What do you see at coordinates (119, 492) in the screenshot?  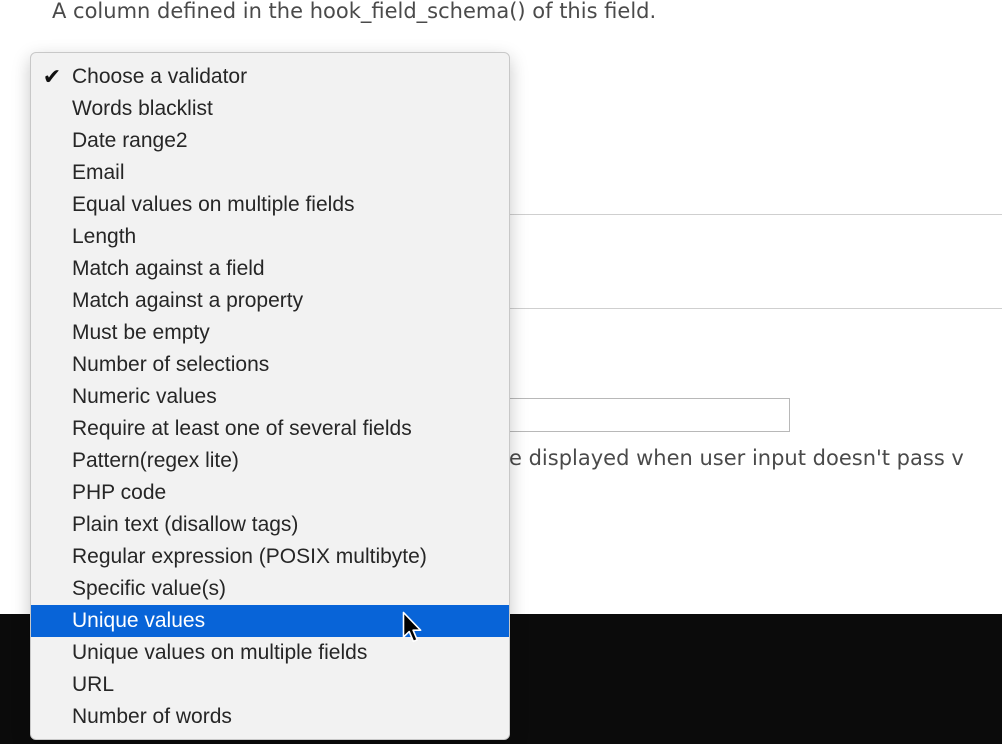 I see `option-label: PHP code` at bounding box center [119, 492].